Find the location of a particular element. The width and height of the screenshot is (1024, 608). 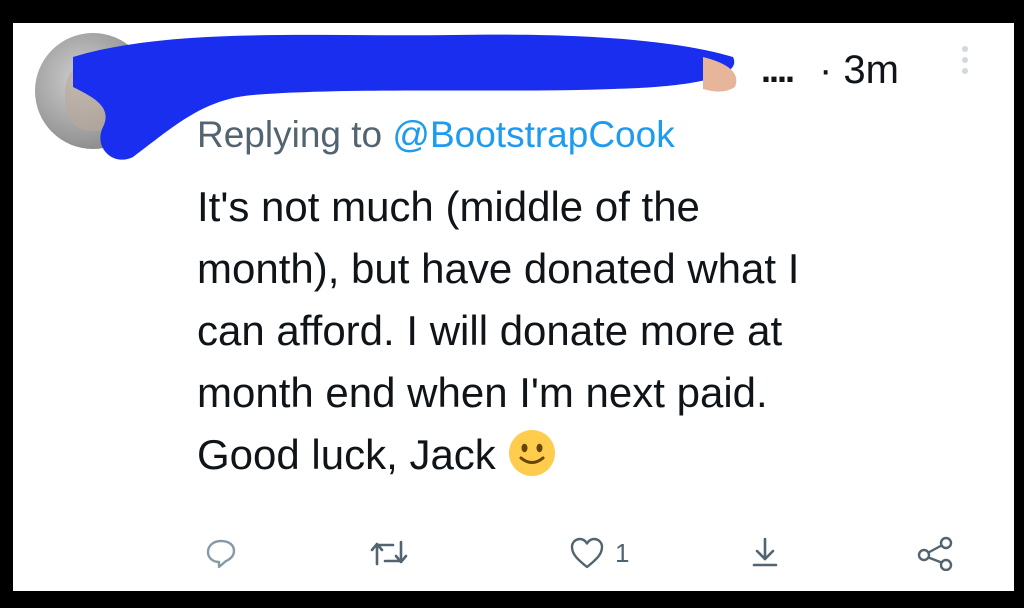

tweet-text-line: can afford. I will donate more at is located at coordinates (490, 330).